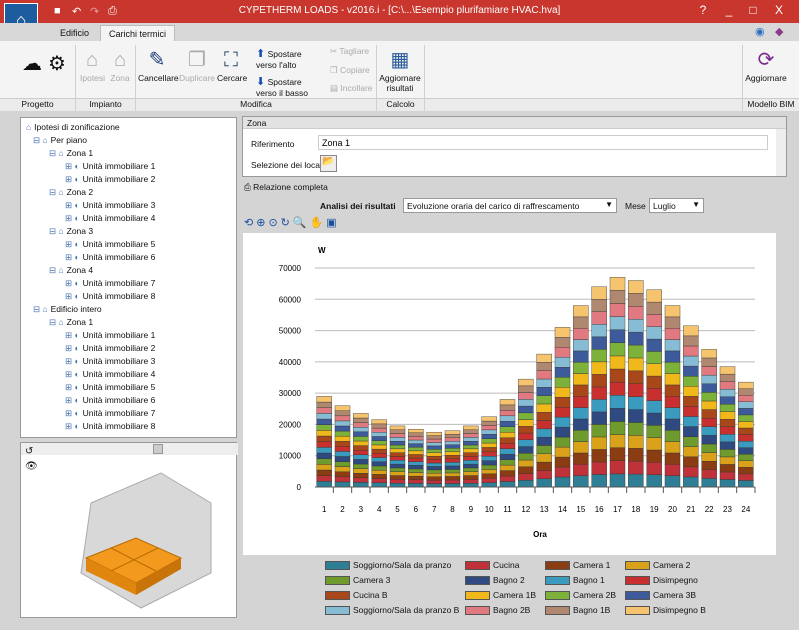 The image size is (799, 630). Describe the element at coordinates (67, 309) in the screenshot. I see `tree-item: ⊟ ⌂ Edificio intero` at that location.